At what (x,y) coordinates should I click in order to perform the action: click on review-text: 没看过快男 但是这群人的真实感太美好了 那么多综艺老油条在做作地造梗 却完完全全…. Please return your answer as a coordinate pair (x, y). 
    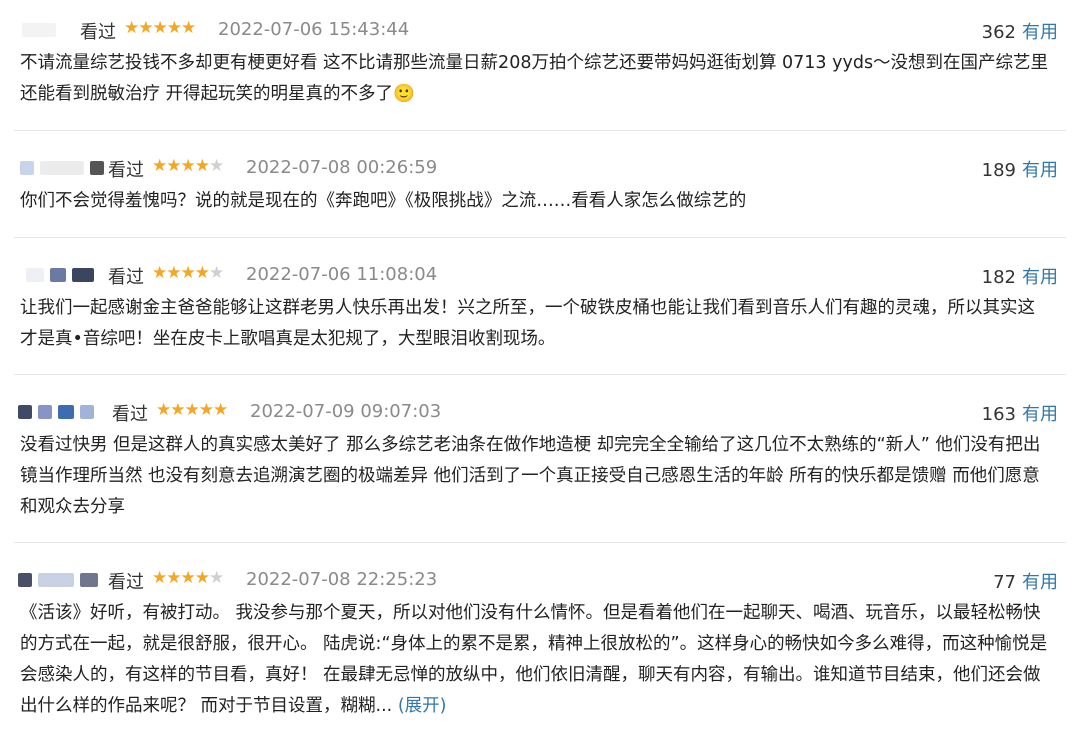
    Looking at the image, I should click on (530, 476).